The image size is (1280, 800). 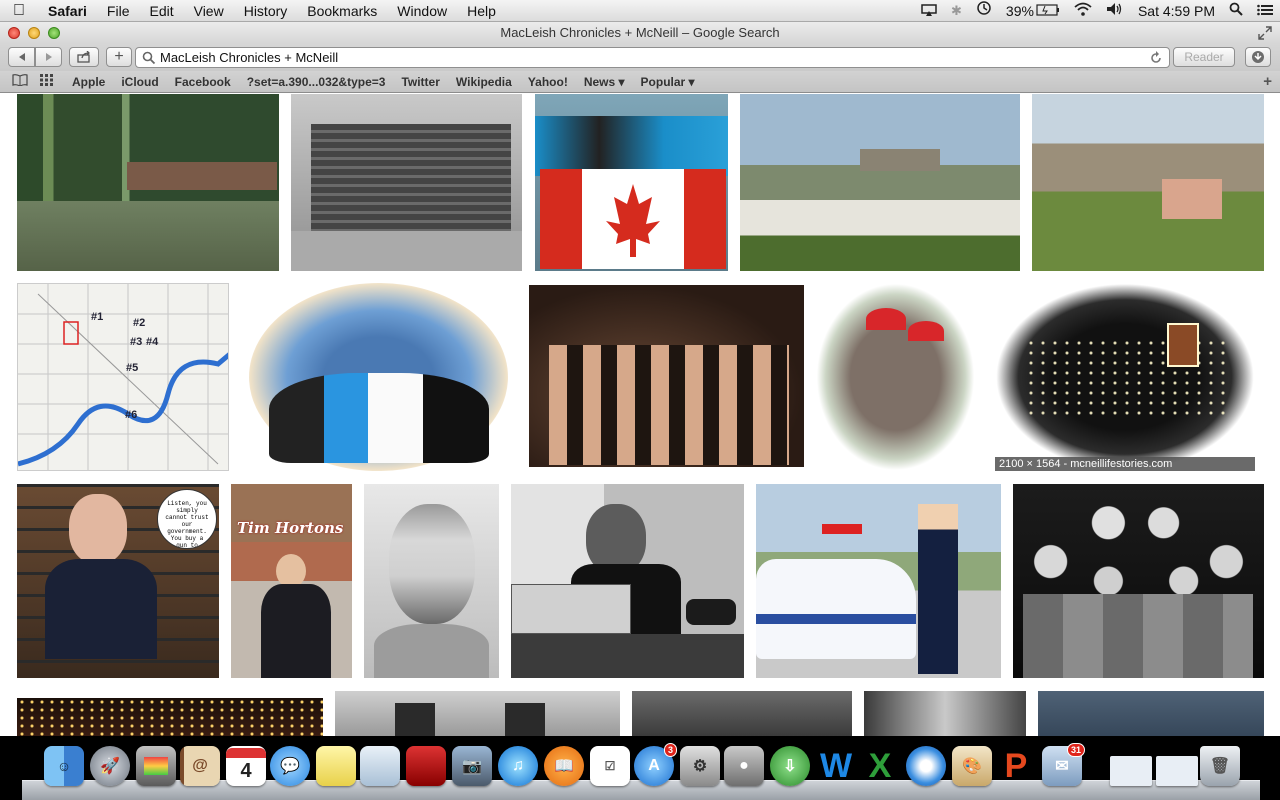 What do you see at coordinates (152, 342) in the screenshot?
I see `map-label-4: #4` at bounding box center [152, 342].